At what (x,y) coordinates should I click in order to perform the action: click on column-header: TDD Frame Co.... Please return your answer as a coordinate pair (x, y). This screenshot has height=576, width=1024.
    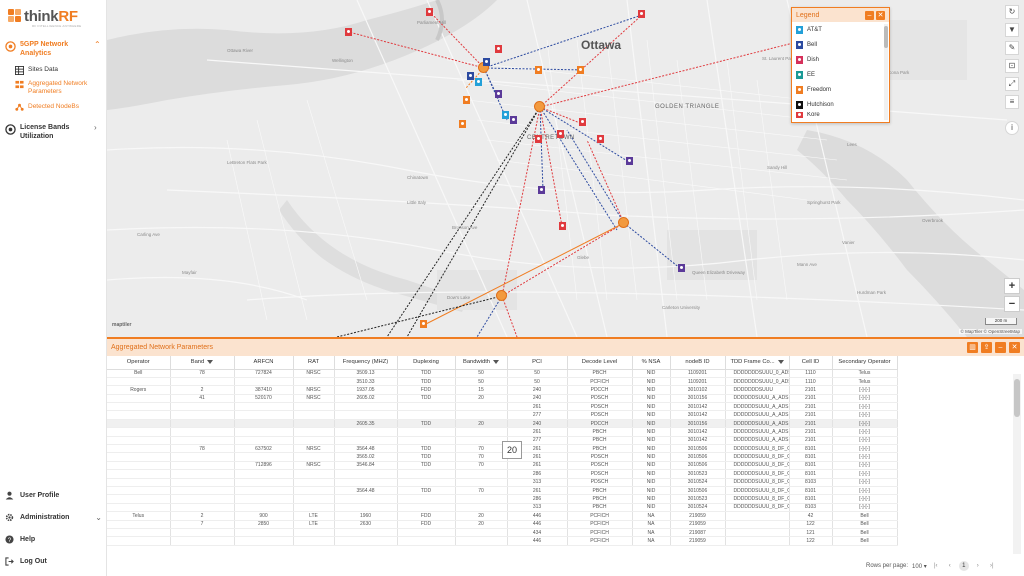
    Looking at the image, I should click on (757, 363).